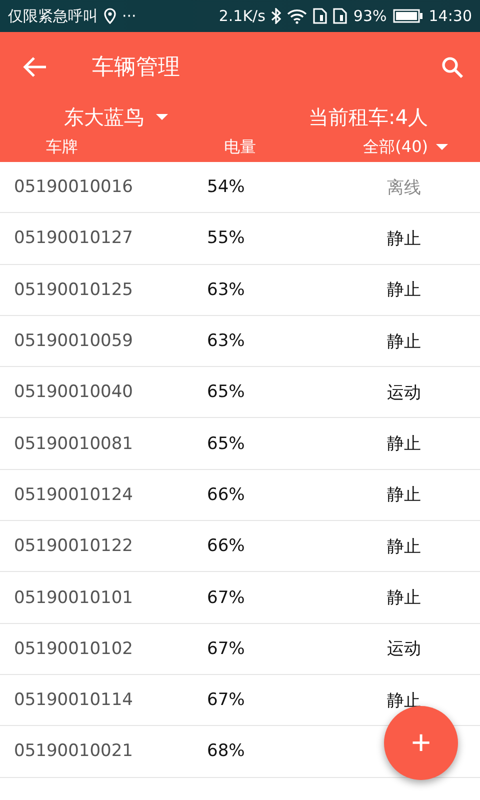 The width and height of the screenshot is (480, 800). Describe the element at coordinates (73, 238) in the screenshot. I see `plate-number: 05190010127` at that location.